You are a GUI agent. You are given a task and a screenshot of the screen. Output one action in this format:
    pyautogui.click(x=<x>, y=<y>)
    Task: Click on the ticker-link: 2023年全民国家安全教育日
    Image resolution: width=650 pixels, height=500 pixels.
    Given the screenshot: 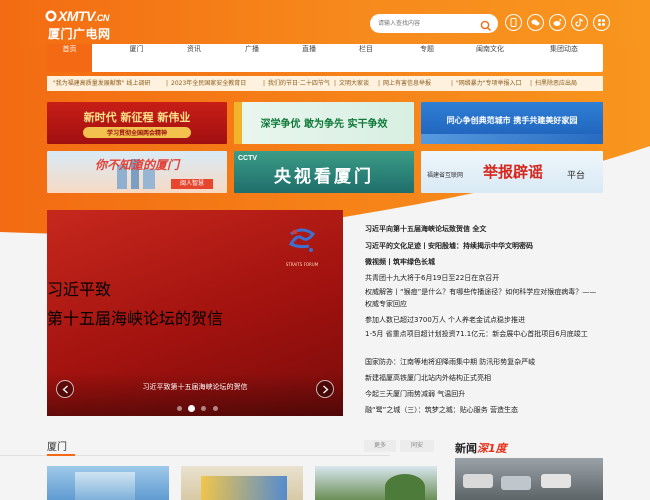 What is the action you would take?
    pyautogui.click(x=208, y=83)
    